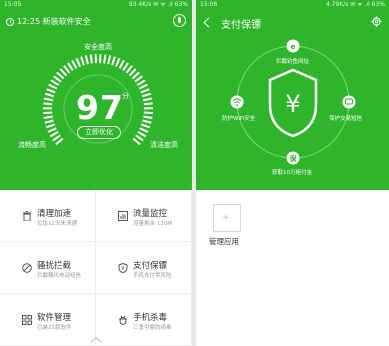  I want to click on bar-chart-icon, so click(123, 216).